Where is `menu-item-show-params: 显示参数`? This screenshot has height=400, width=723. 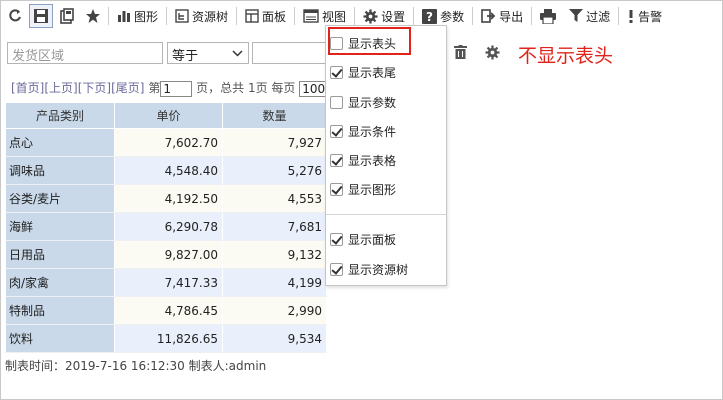 menu-item-show-params: 显示参数 is located at coordinates (363, 102).